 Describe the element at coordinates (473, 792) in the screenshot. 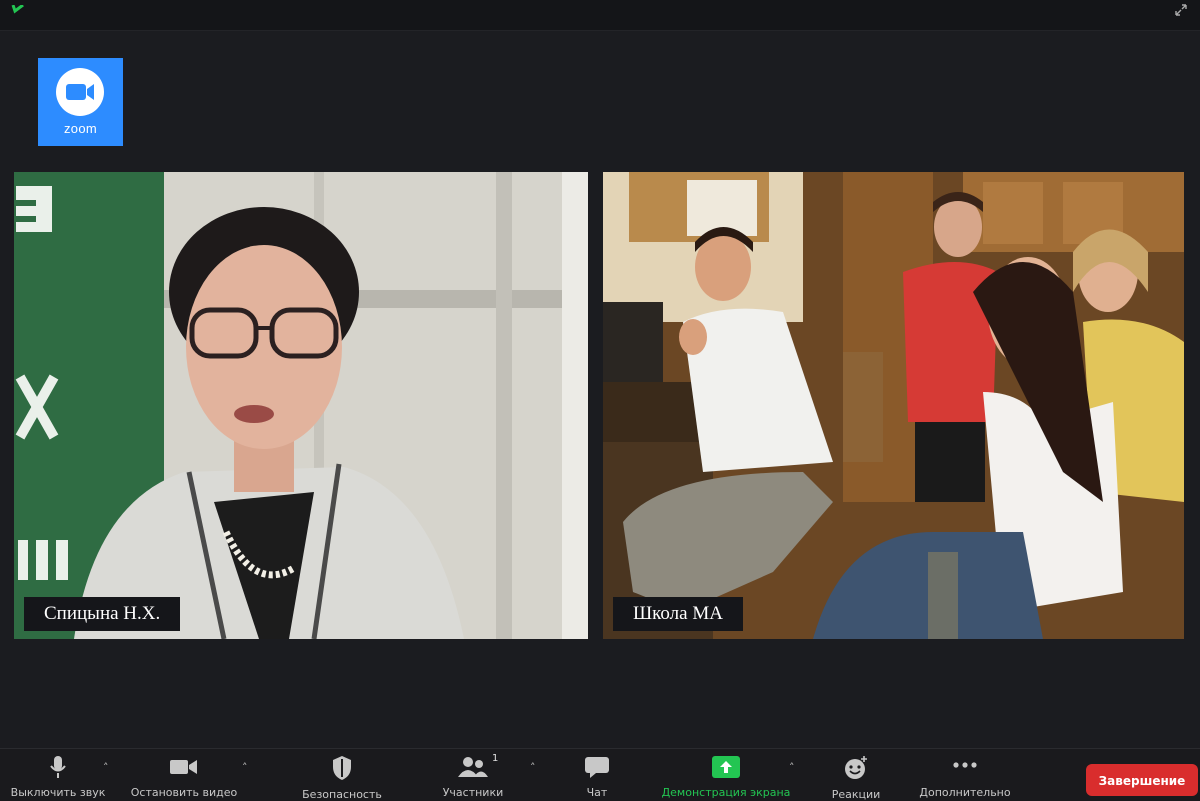

I see `participants-label: Участники` at that location.